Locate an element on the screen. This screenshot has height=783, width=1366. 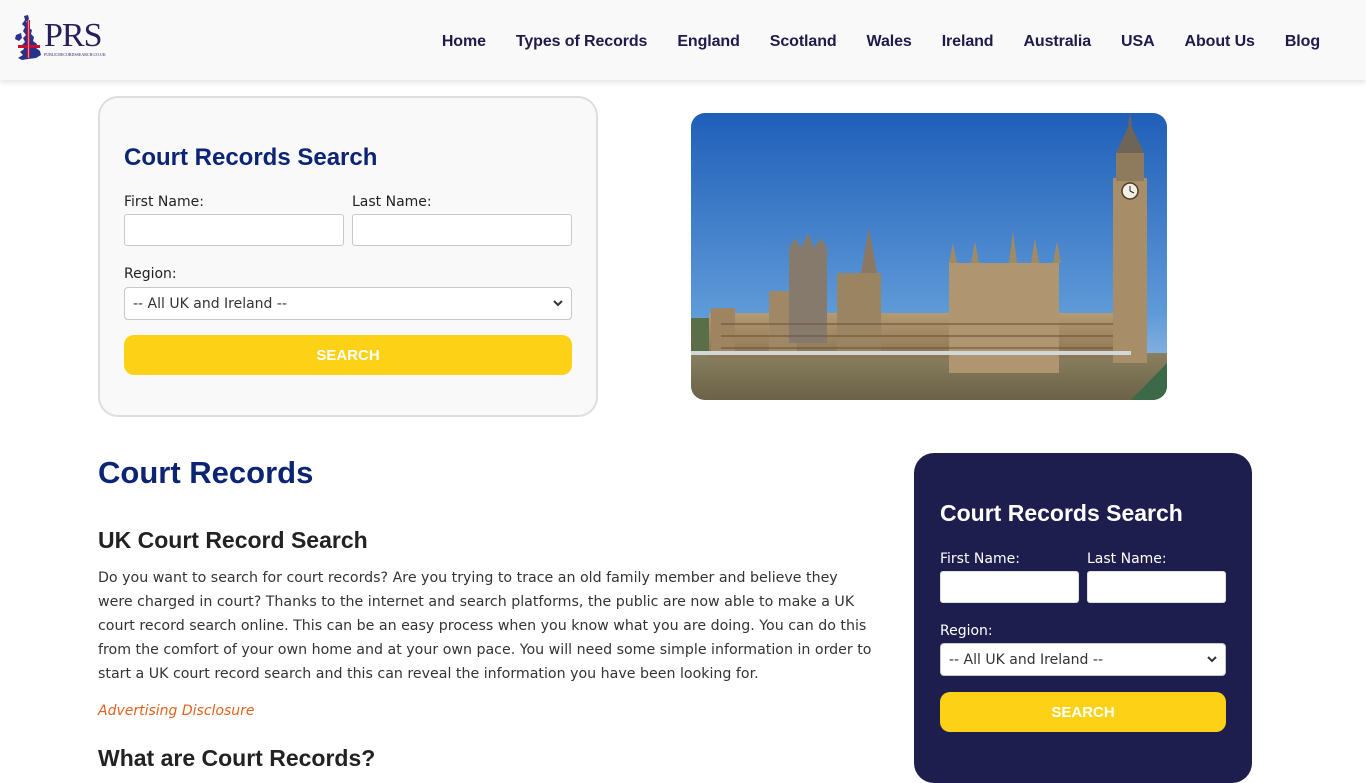
sidebar-region-selected-value: -- All UK and Ireland -- is located at coordinates (1026, 659).